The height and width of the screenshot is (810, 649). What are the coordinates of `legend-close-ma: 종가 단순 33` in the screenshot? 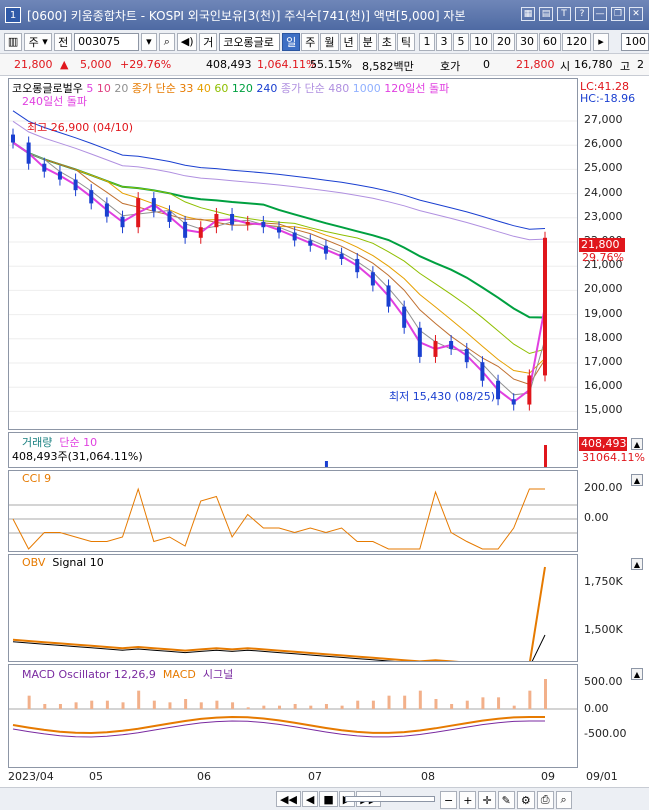 It's located at (162, 88).